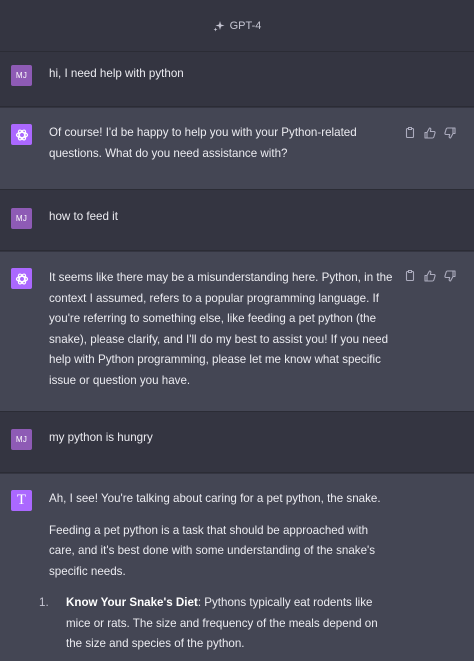 Image resolution: width=474 pixels, height=661 pixels. I want to click on user-message: MJ how to feed it, so click(237, 221).